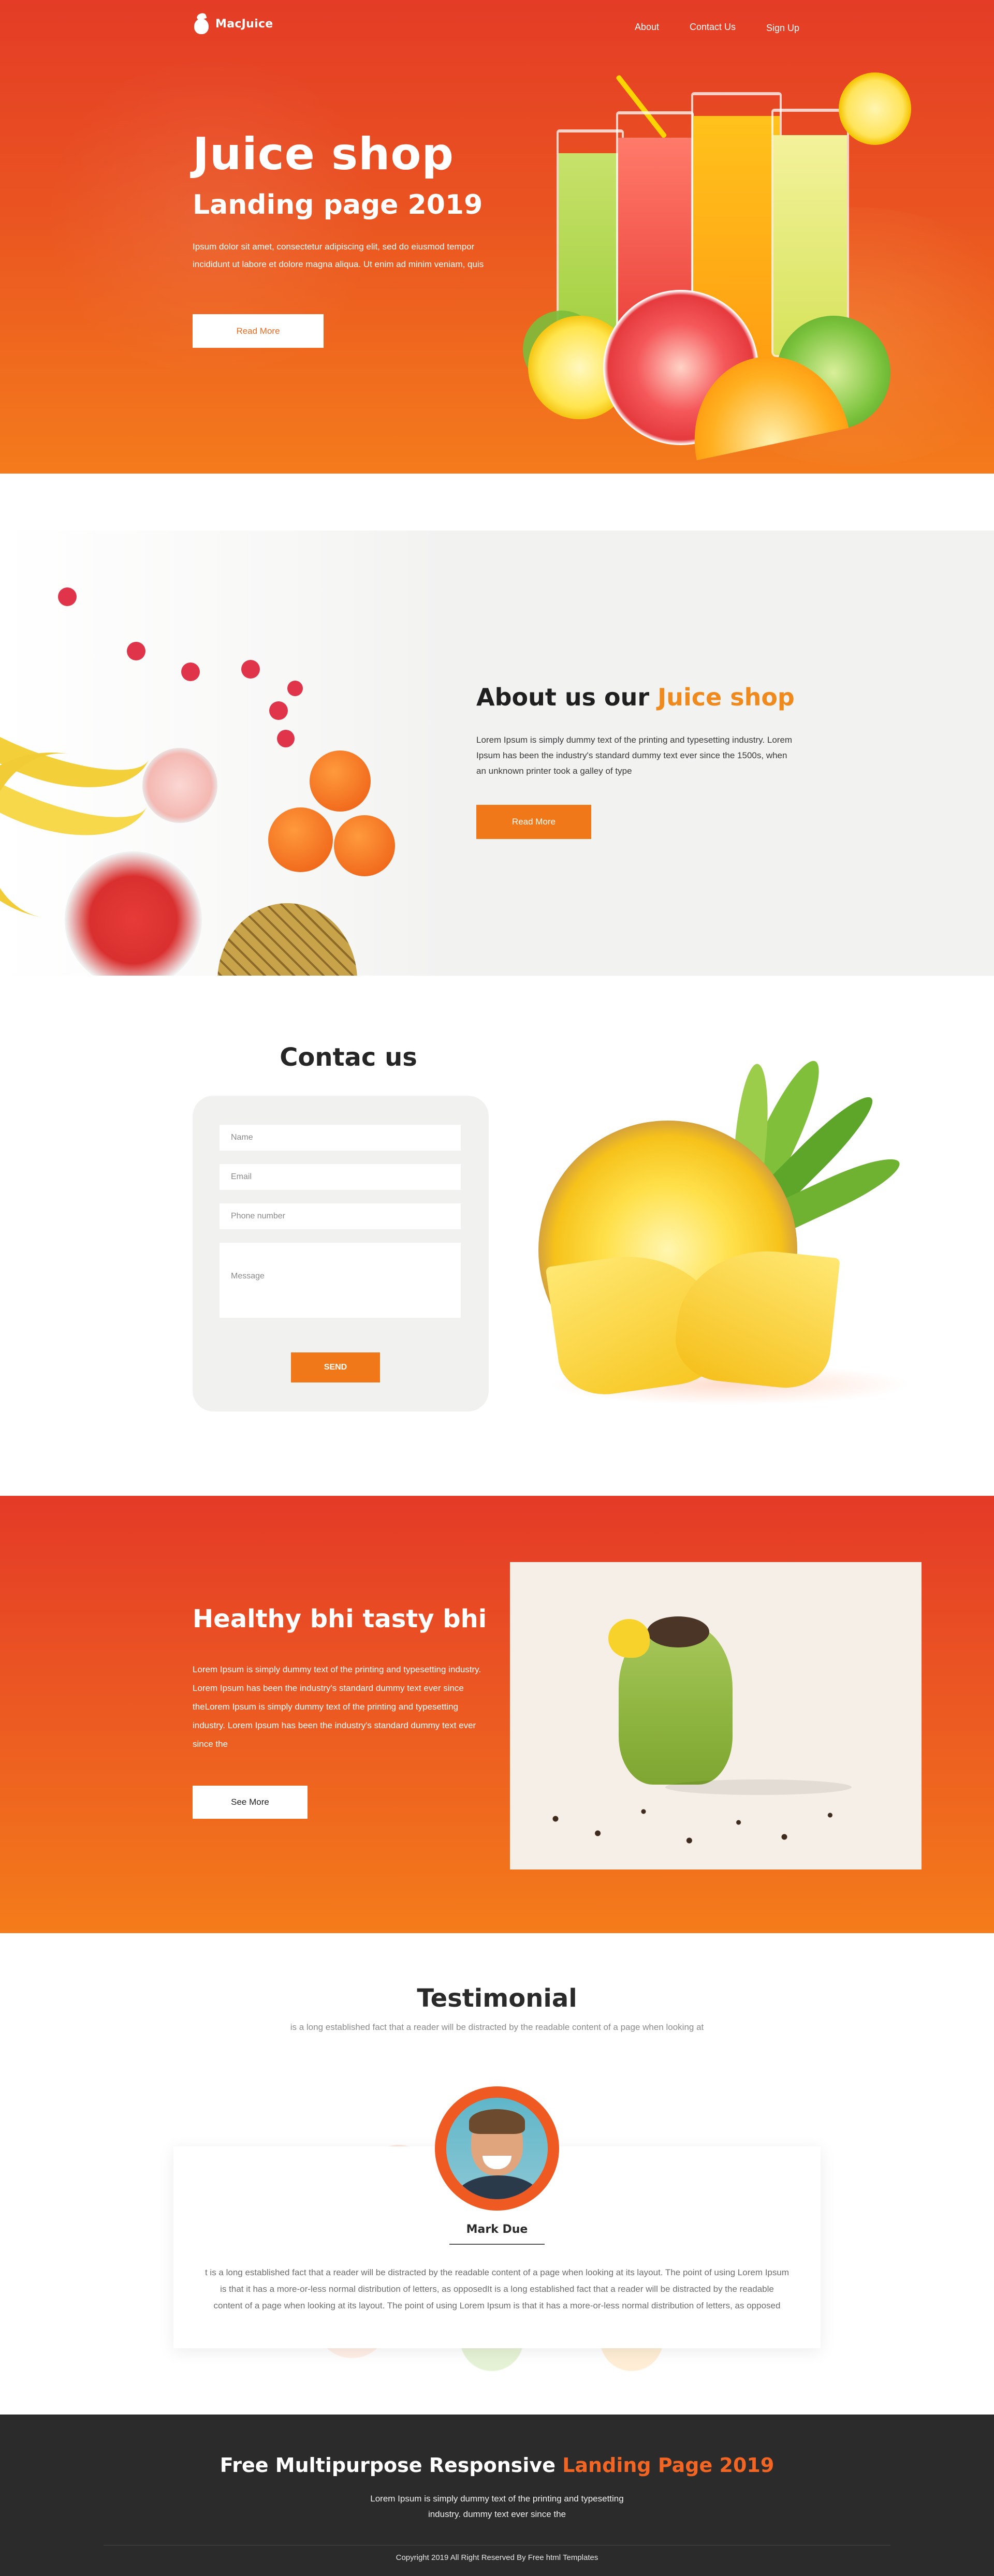  I want to click on about-read-more-button: Read More, so click(533, 822).